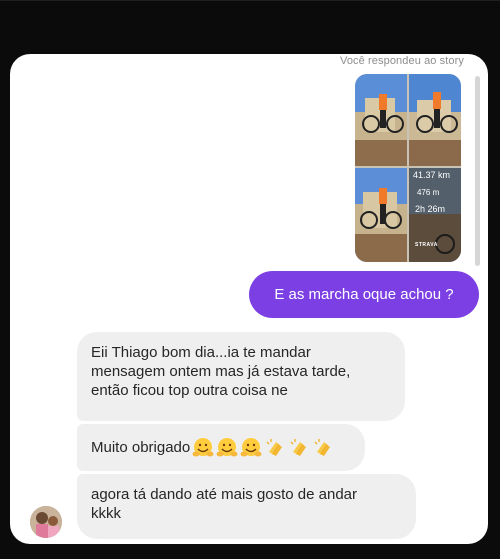 Image resolution: width=500 pixels, height=559 pixels. I want to click on top-bar, so click(250, 27).